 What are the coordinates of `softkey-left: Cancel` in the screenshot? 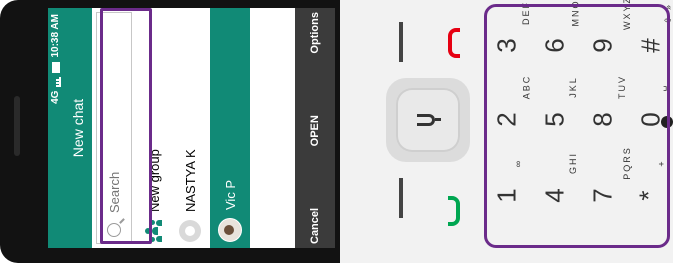 It's located at (315, 226).